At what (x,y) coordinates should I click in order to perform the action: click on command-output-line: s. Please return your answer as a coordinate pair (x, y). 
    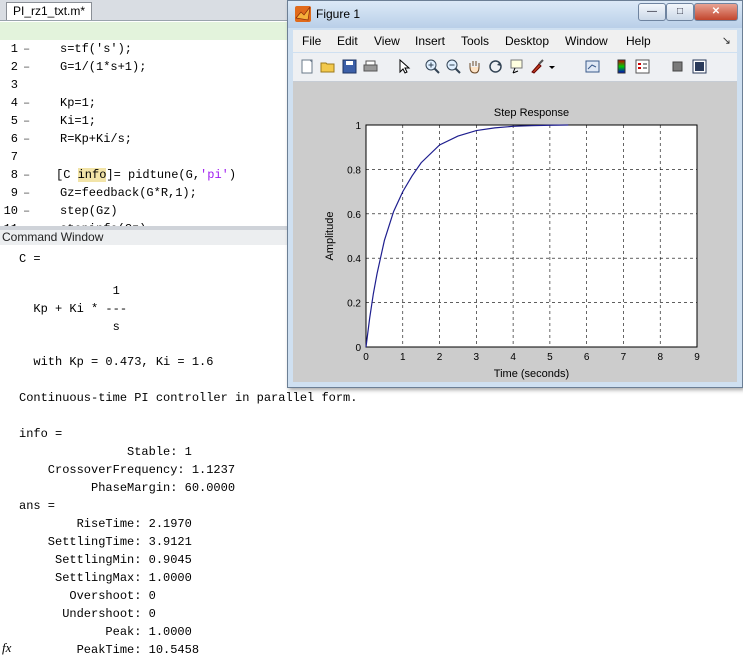
    Looking at the image, I should click on (69, 327).